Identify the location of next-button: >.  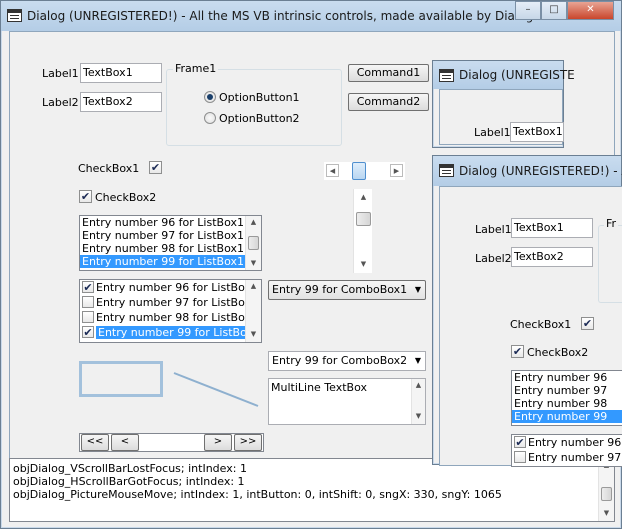
(218, 442).